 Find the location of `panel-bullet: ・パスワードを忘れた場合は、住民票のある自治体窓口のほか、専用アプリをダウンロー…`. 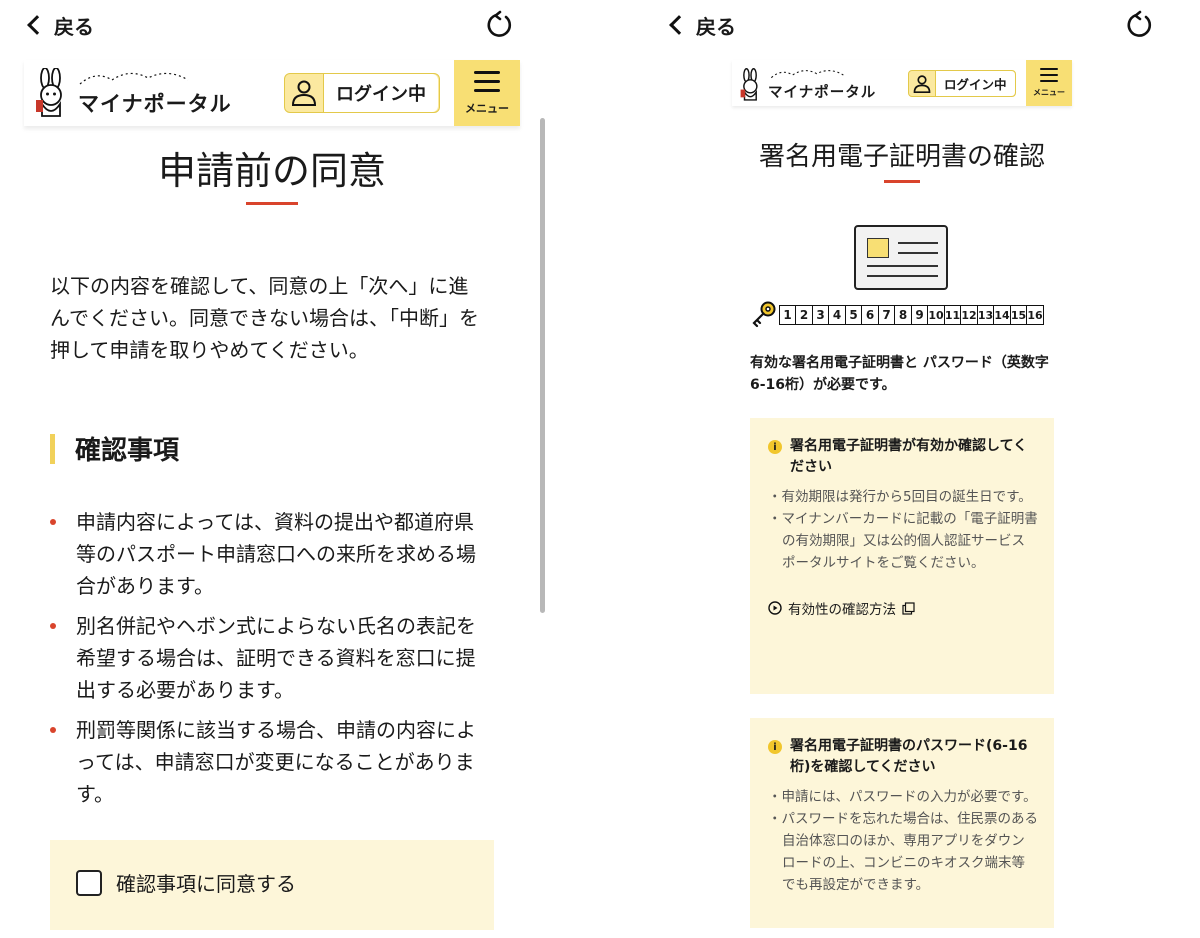

panel-bullet: ・パスワードを忘れた場合は、住民票のある自治体窓口のほか、専用アプリをダウンロー… is located at coordinates (903, 852).